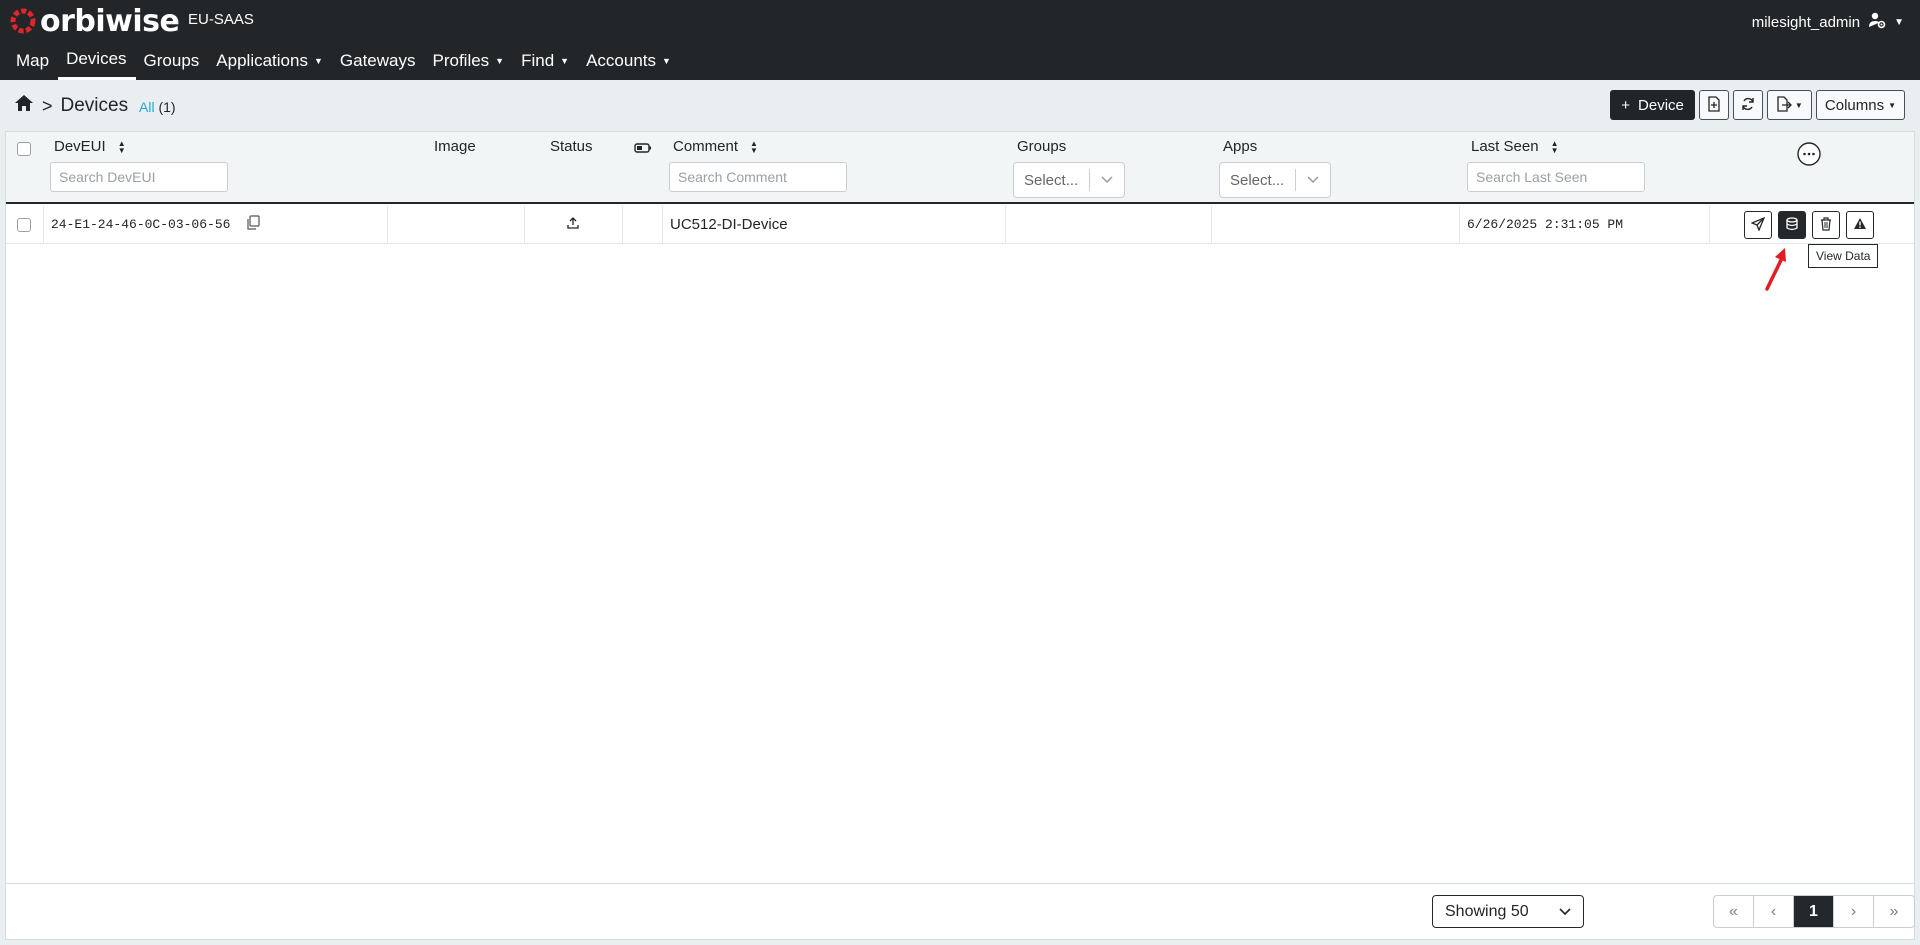 This screenshot has width=1920, height=945. What do you see at coordinates (24, 225) in the screenshot?
I see `row-checkbox` at bounding box center [24, 225].